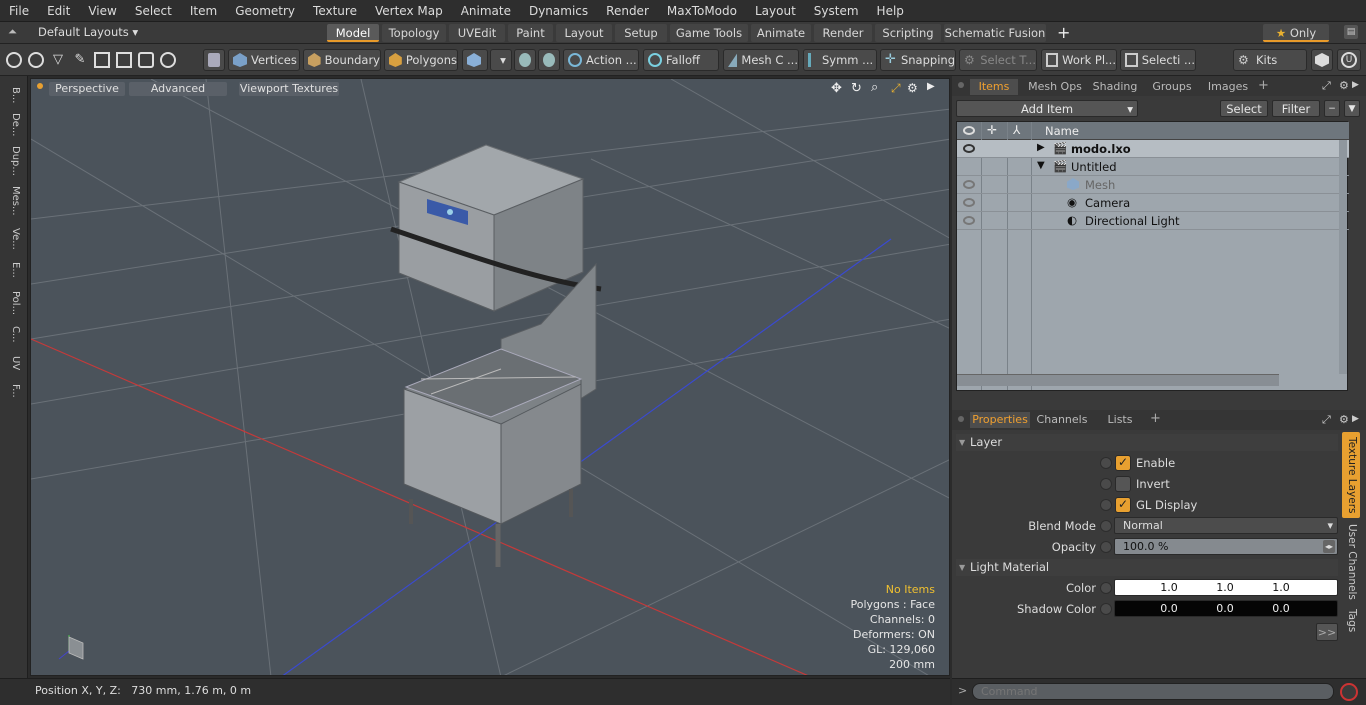  Describe the element at coordinates (1106, 526) in the screenshot. I see `blend-mode-channel-dot` at that location.